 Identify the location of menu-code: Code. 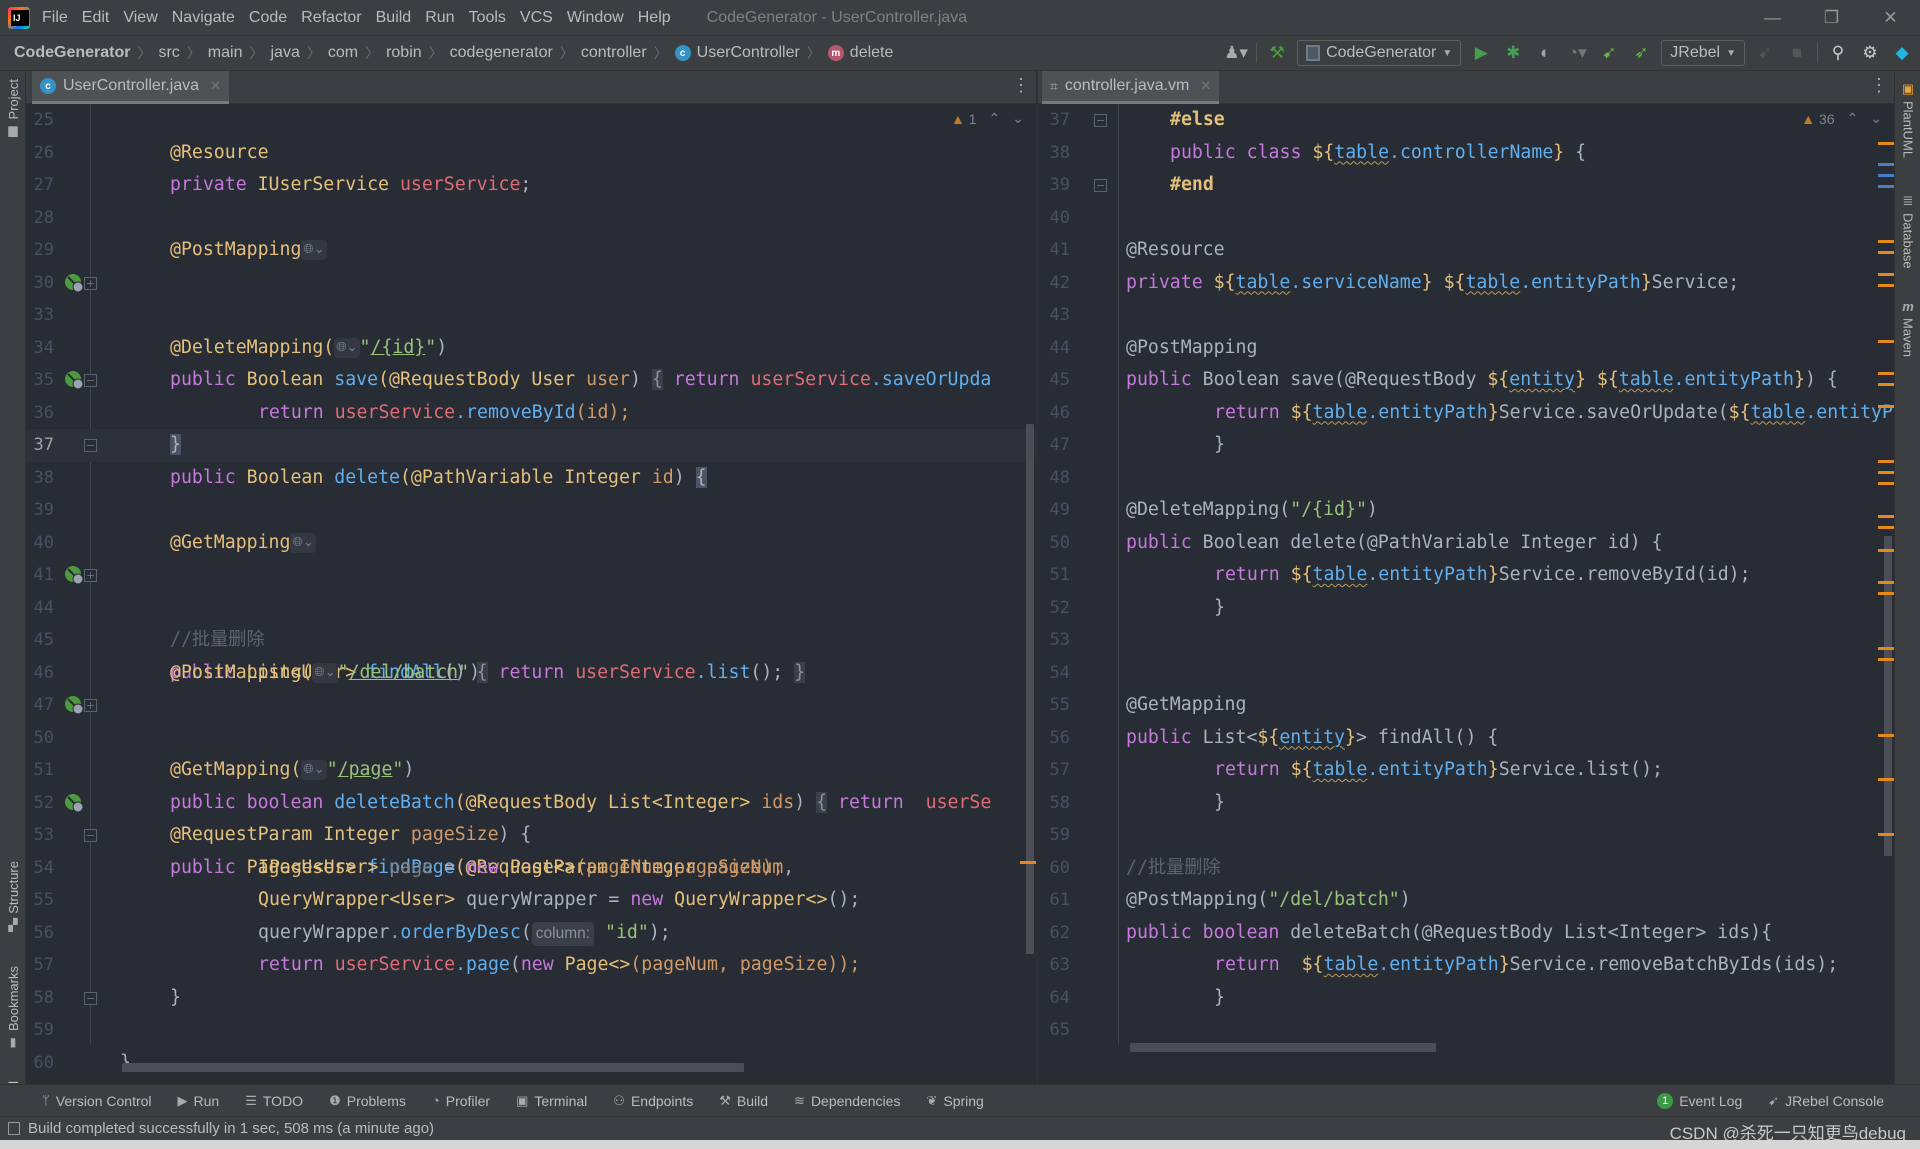
(268, 18).